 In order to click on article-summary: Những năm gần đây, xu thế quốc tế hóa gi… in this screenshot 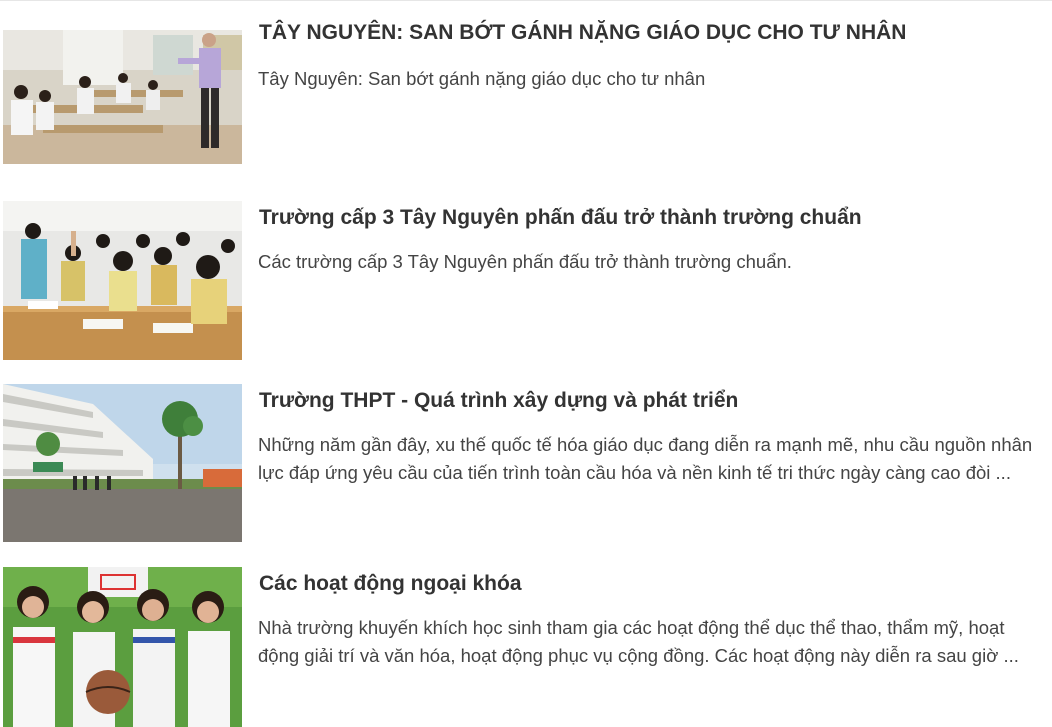, I will do `click(645, 458)`.